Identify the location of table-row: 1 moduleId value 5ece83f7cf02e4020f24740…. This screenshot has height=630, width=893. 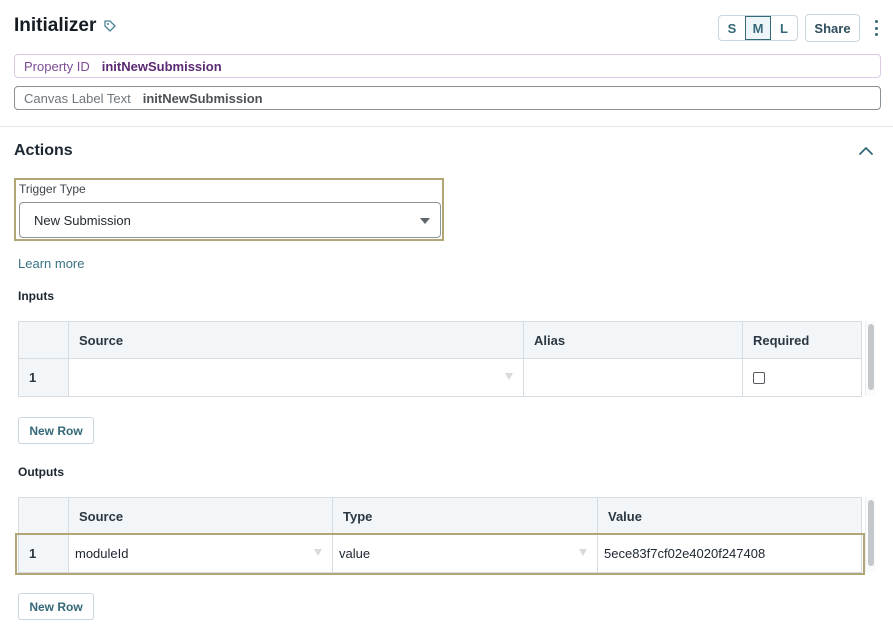
(440, 553).